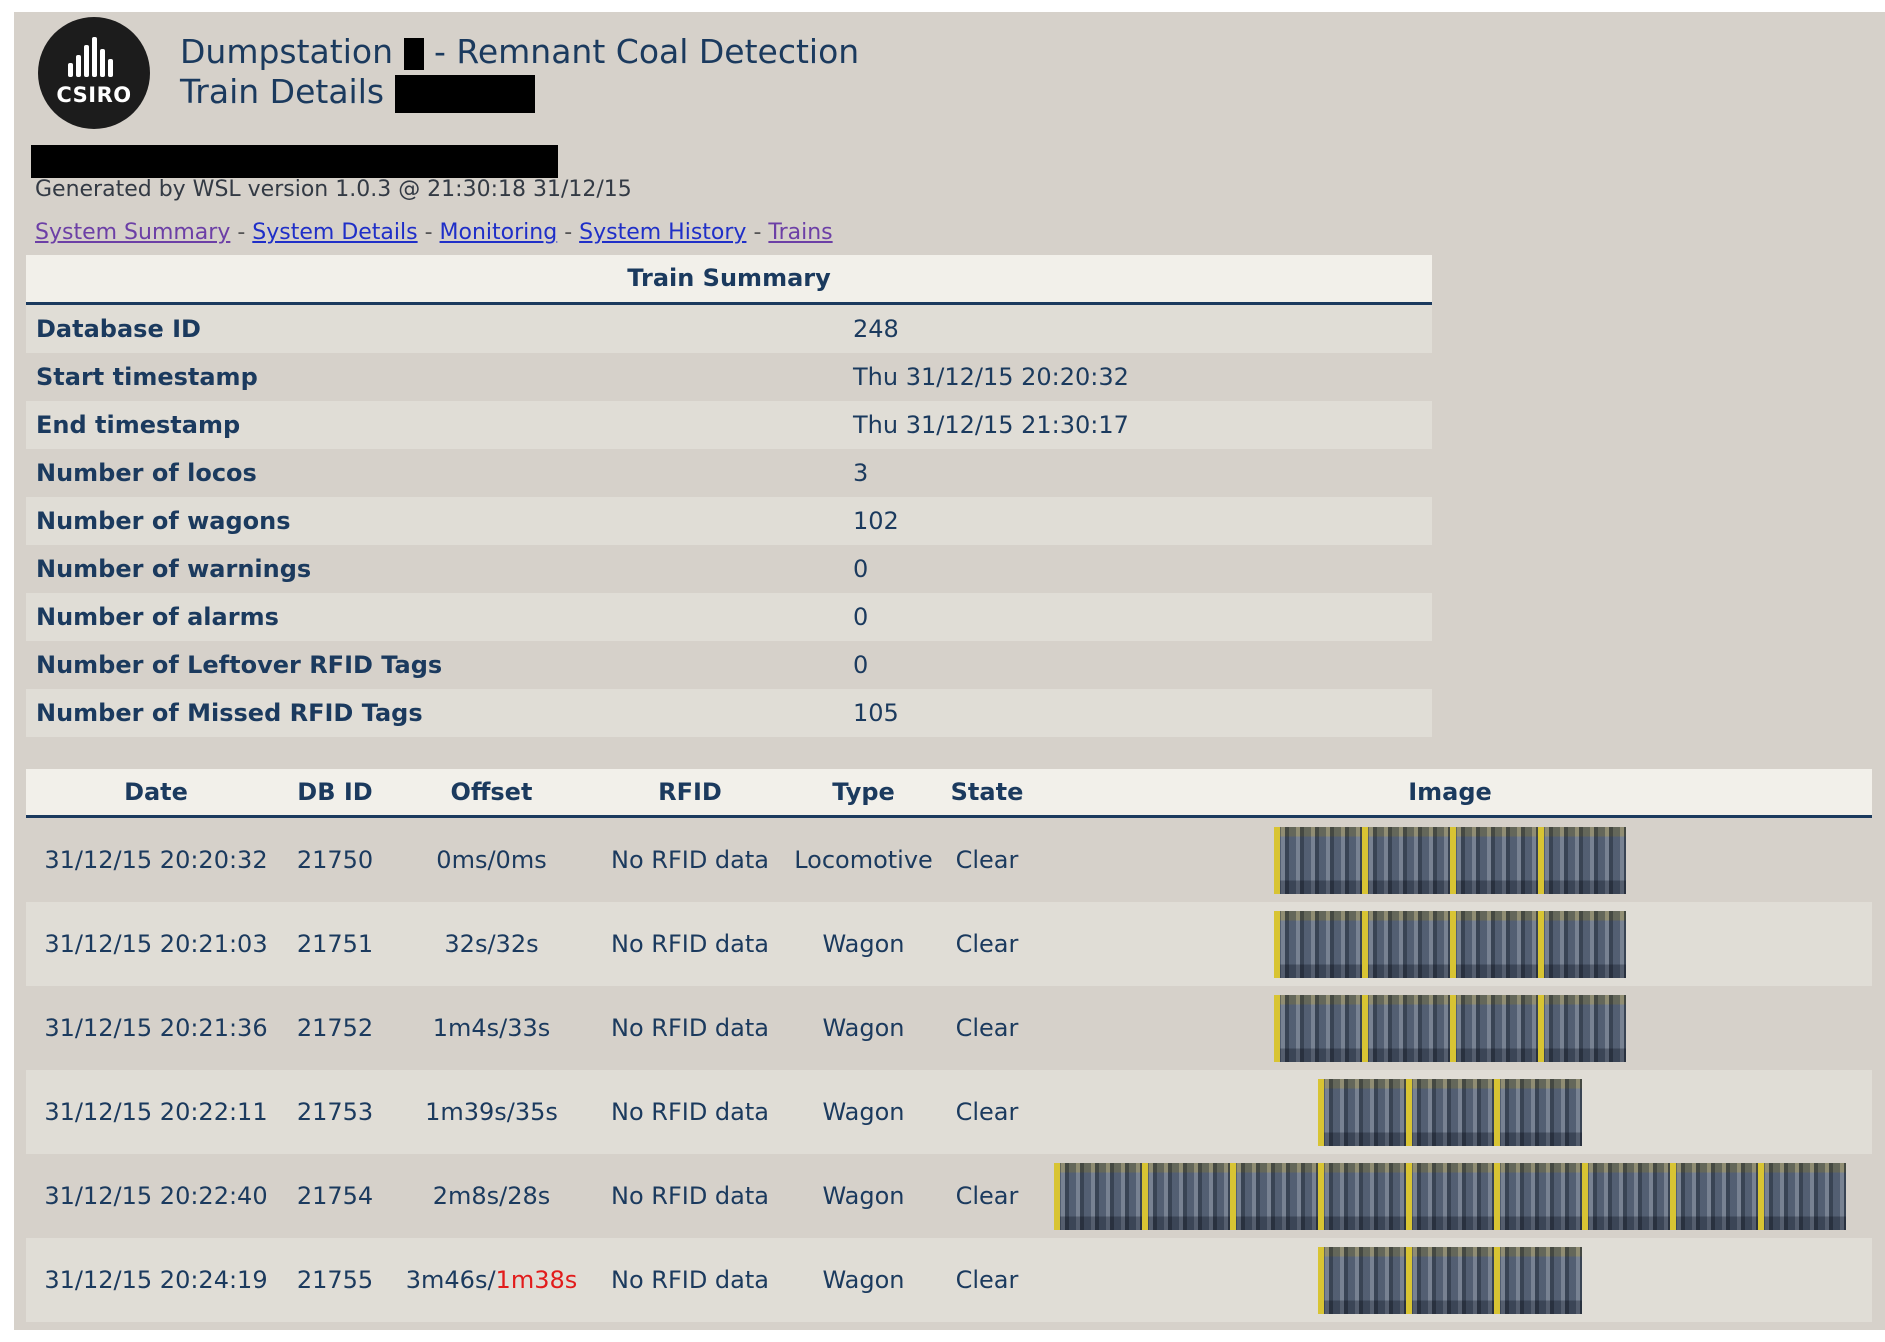 This screenshot has height=1342, width=1885. What do you see at coordinates (239, 665) in the screenshot?
I see `summary-label: Number of Leftover RFID Tags` at bounding box center [239, 665].